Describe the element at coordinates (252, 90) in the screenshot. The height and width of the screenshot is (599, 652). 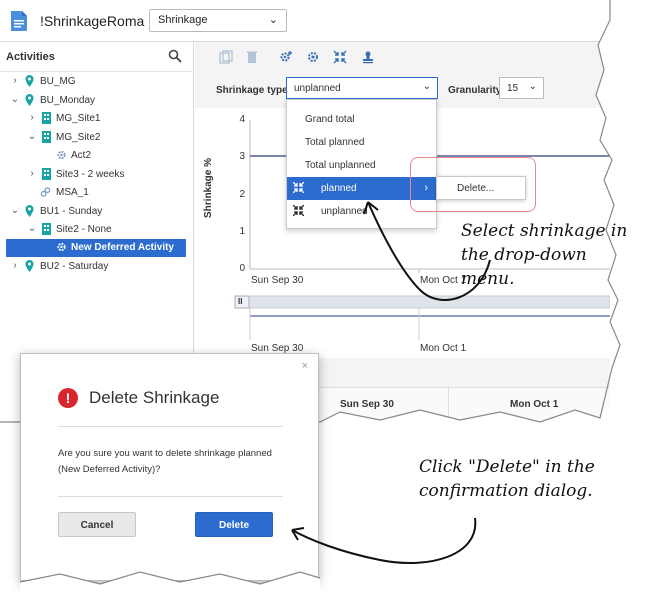
I see `shrinkage-type-label: Shrinkage type` at that location.